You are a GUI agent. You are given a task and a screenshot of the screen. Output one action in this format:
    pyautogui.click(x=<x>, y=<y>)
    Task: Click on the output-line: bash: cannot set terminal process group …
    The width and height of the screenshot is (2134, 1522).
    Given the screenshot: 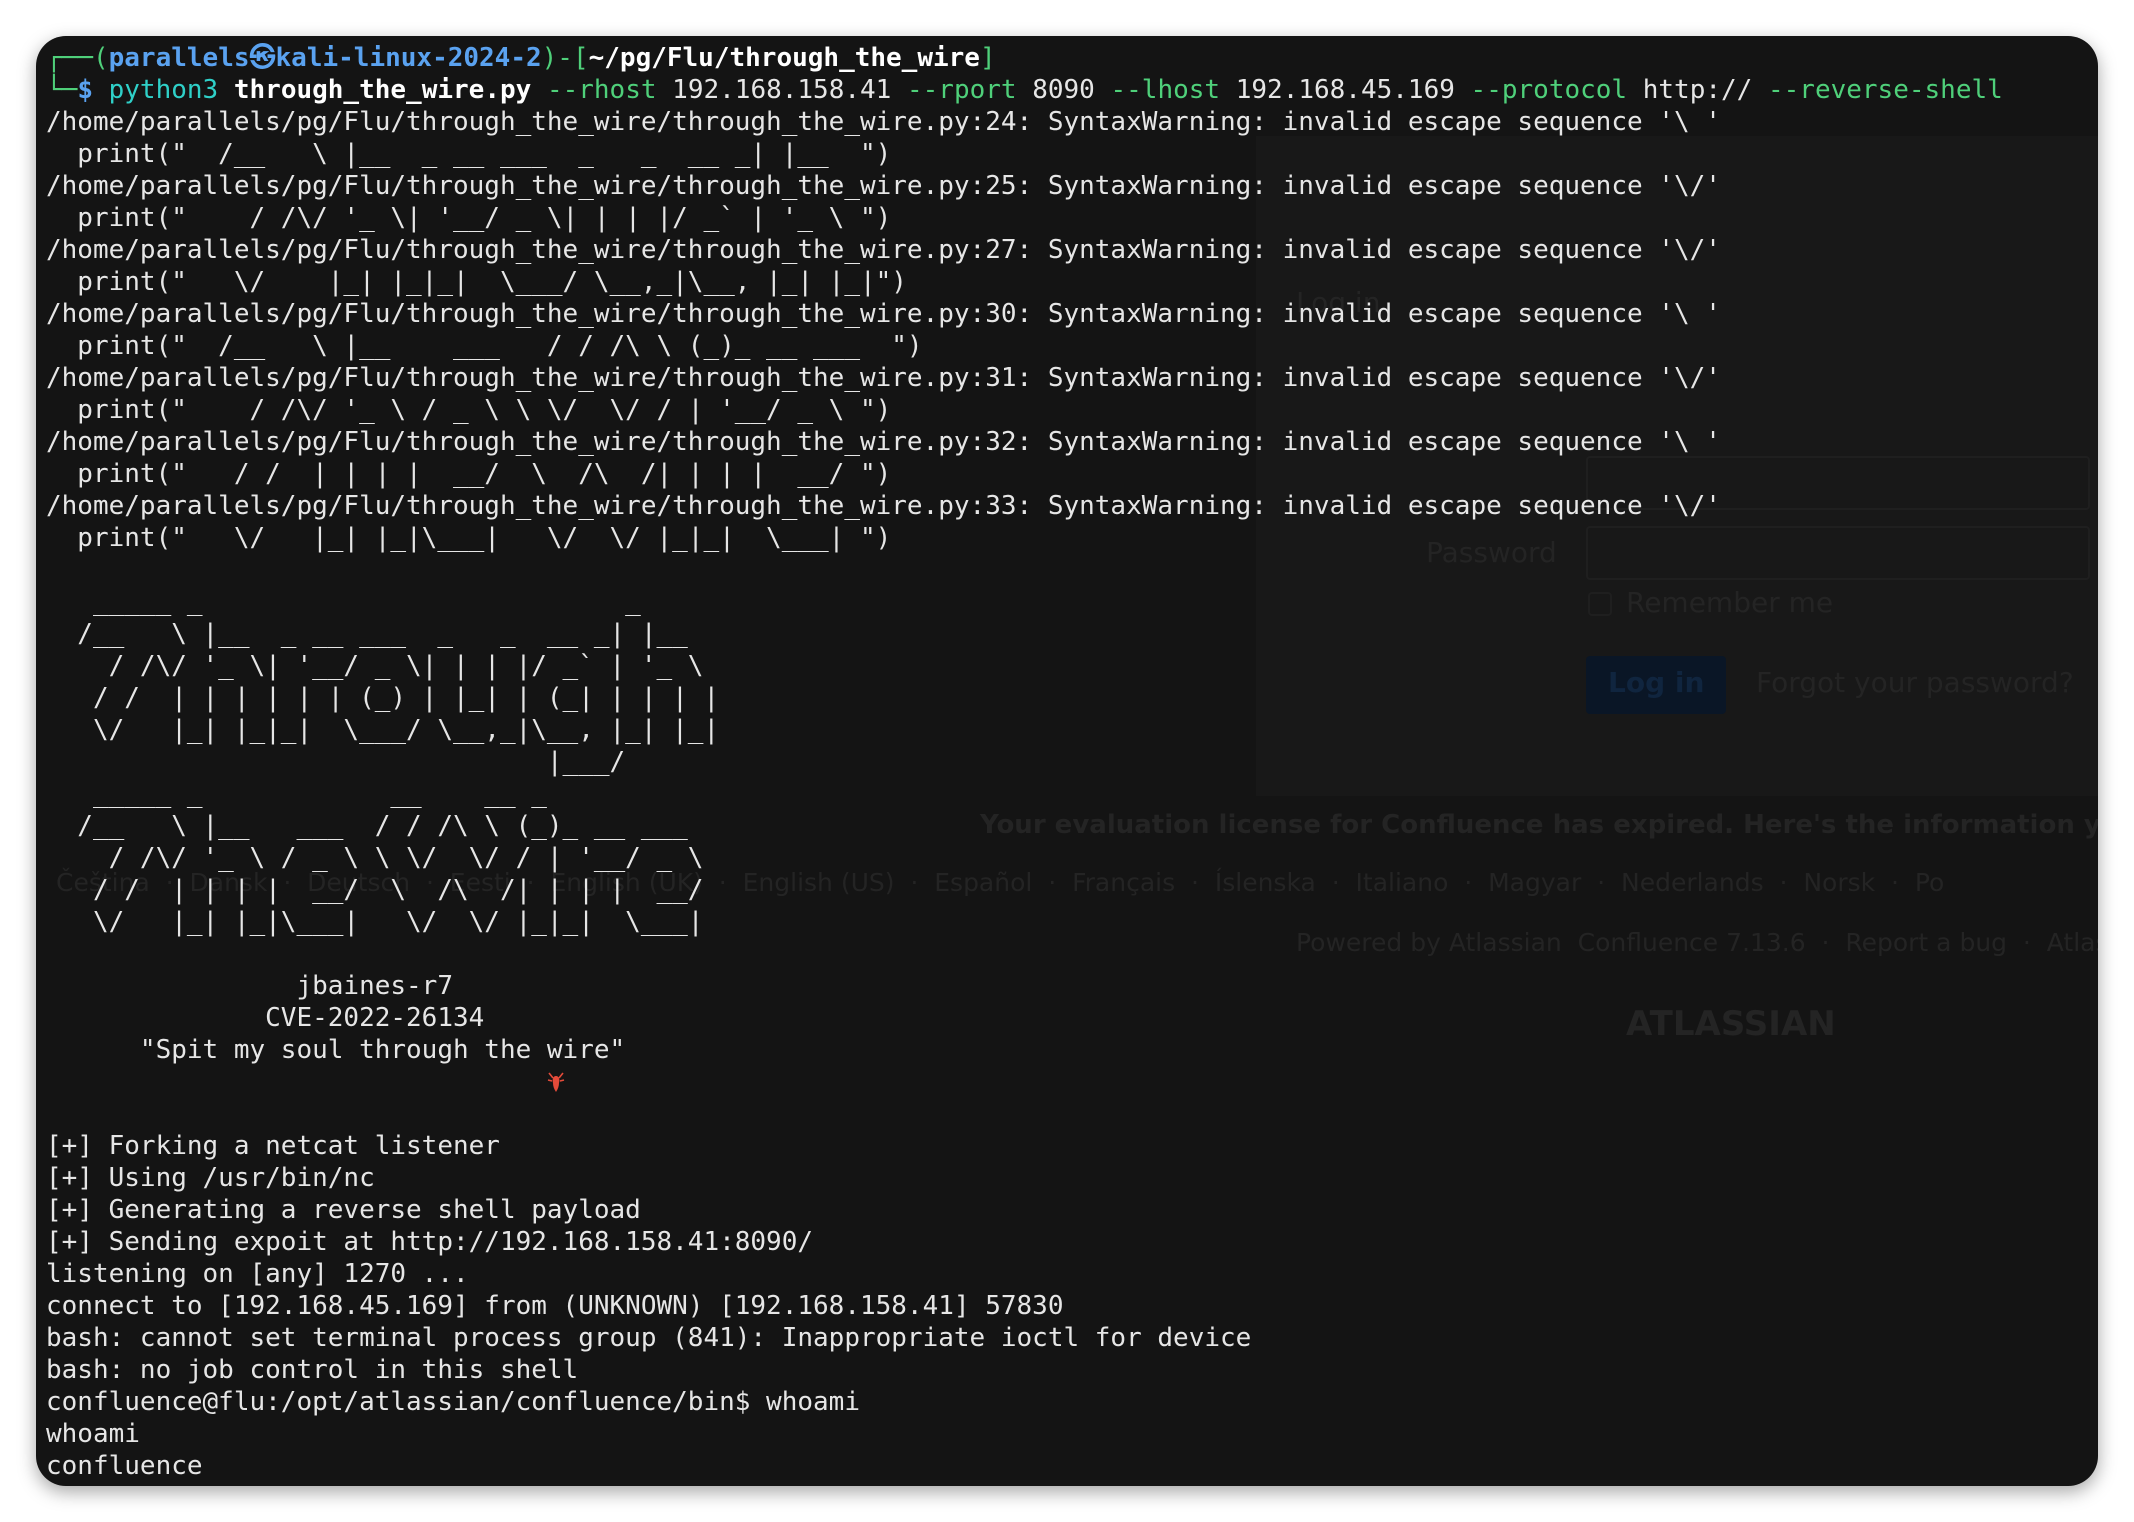 What is the action you would take?
    pyautogui.click(x=649, y=1338)
    